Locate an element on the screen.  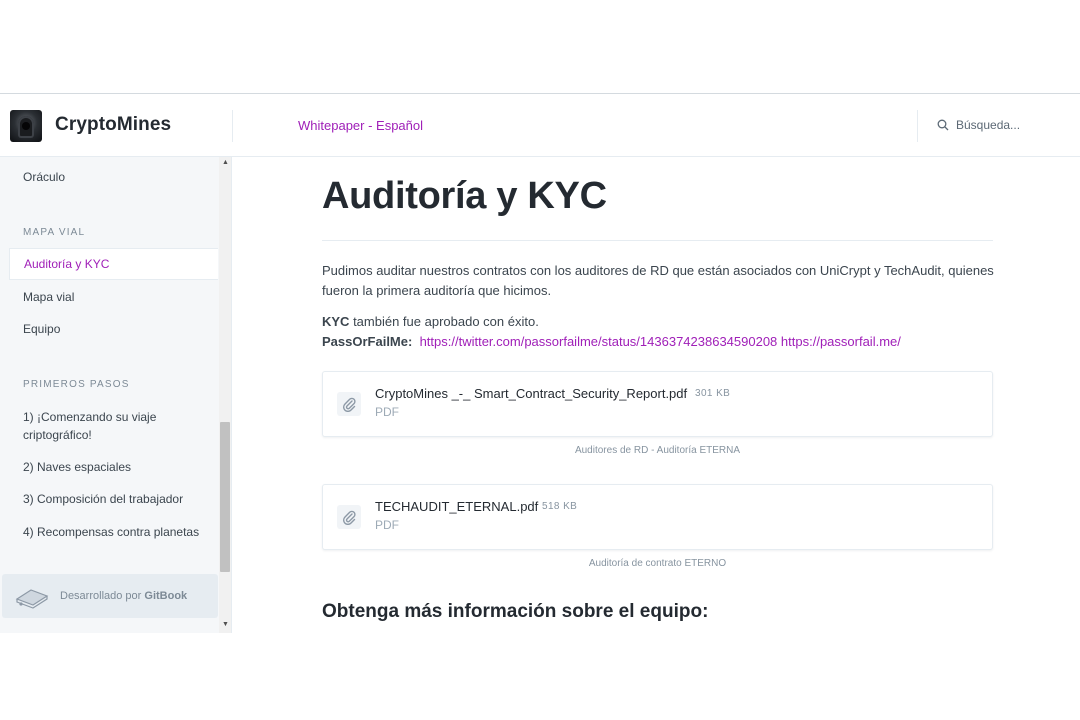
gitbook-brand: GitBook is located at coordinates (166, 596).